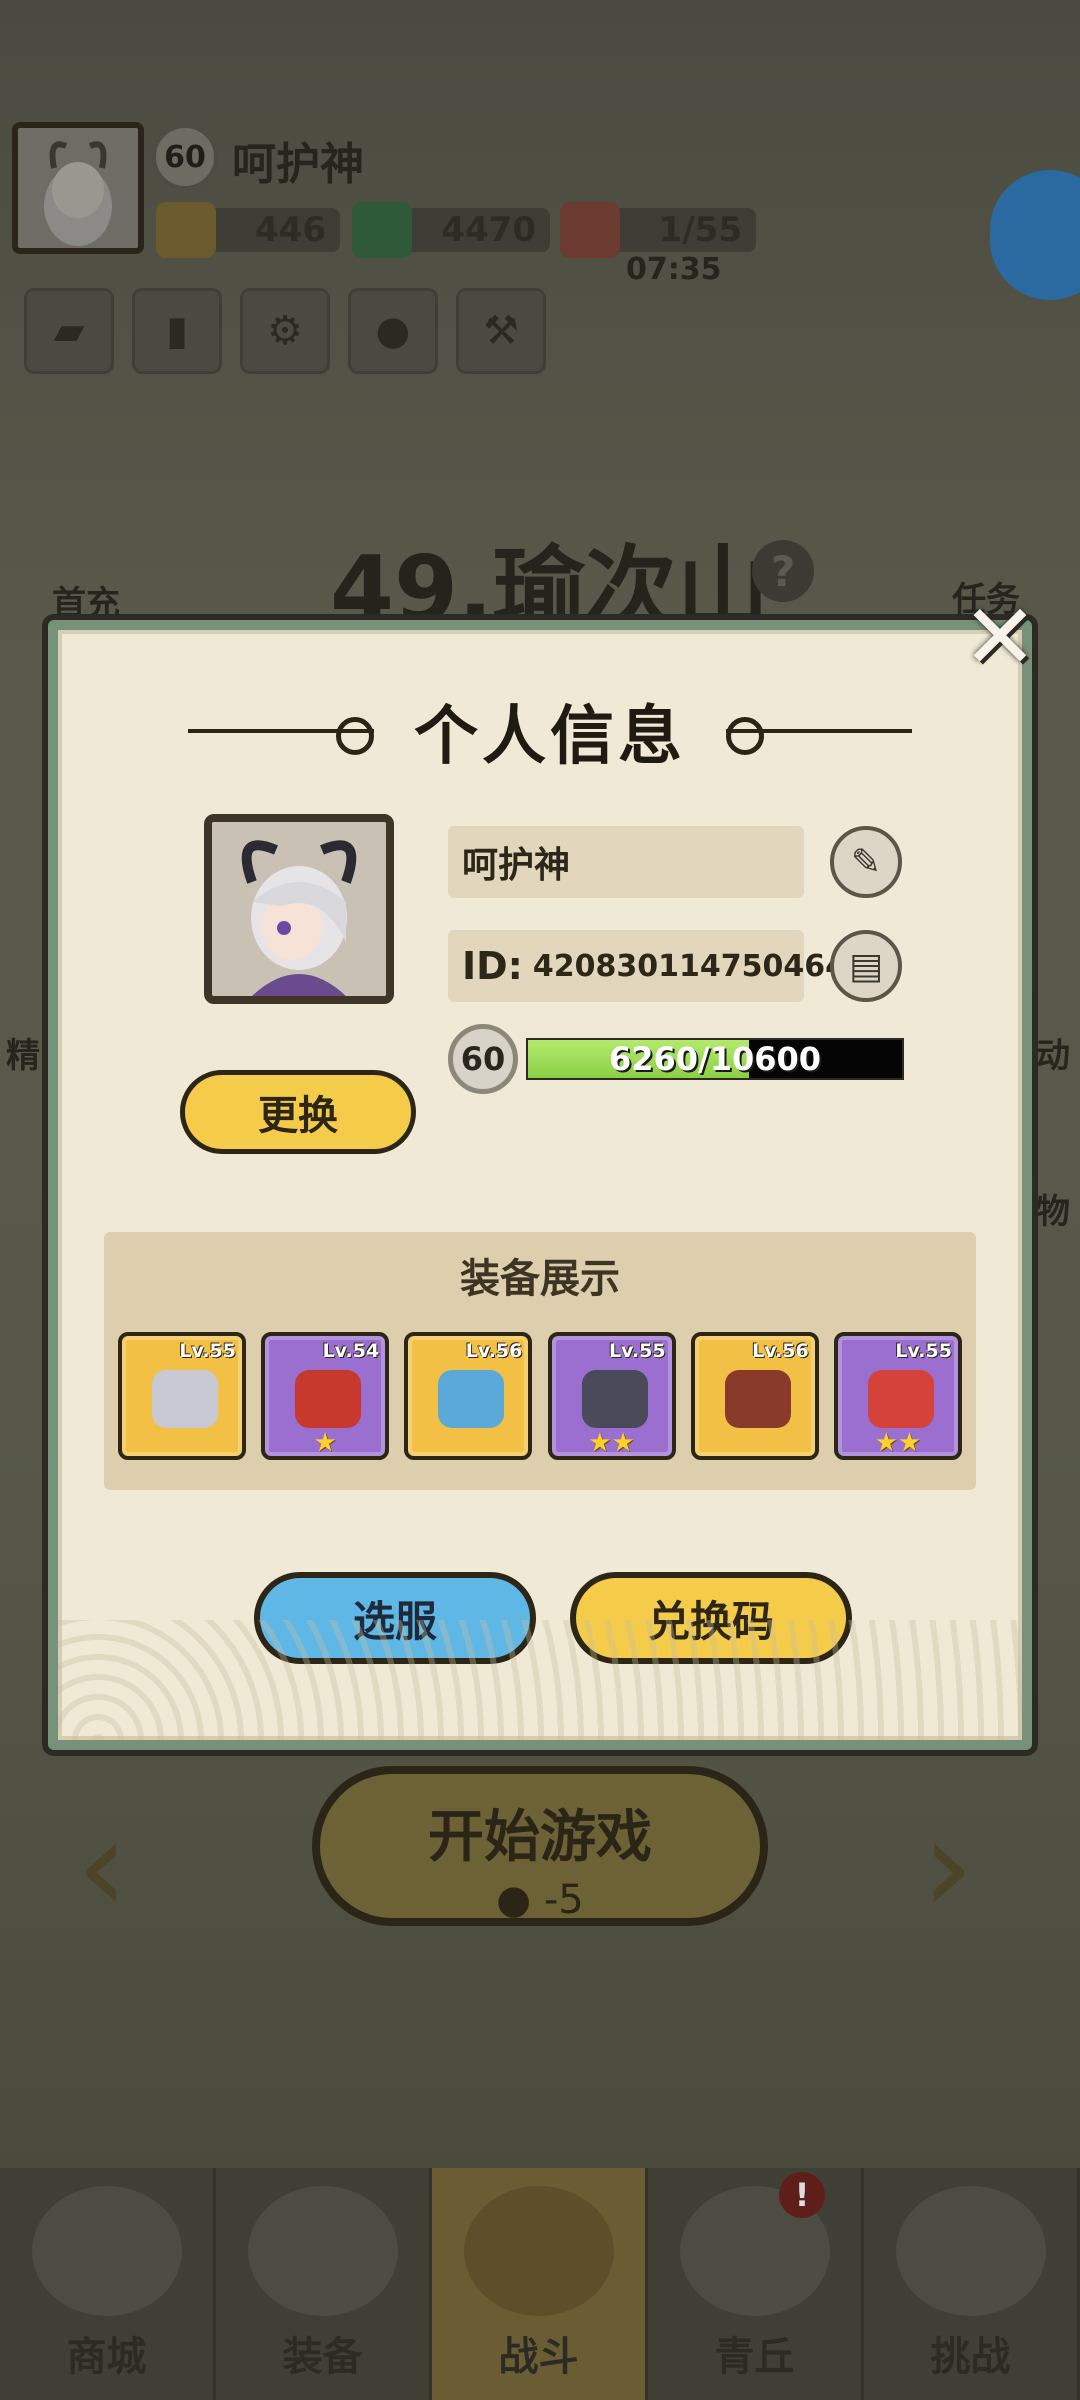 The width and height of the screenshot is (1080, 2400). What do you see at coordinates (86, 600) in the screenshot?
I see `first-recharge-button: 首充` at bounding box center [86, 600].